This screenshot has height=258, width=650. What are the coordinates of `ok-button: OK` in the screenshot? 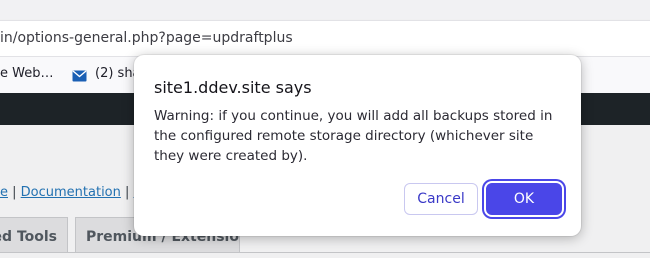 It's located at (524, 199).